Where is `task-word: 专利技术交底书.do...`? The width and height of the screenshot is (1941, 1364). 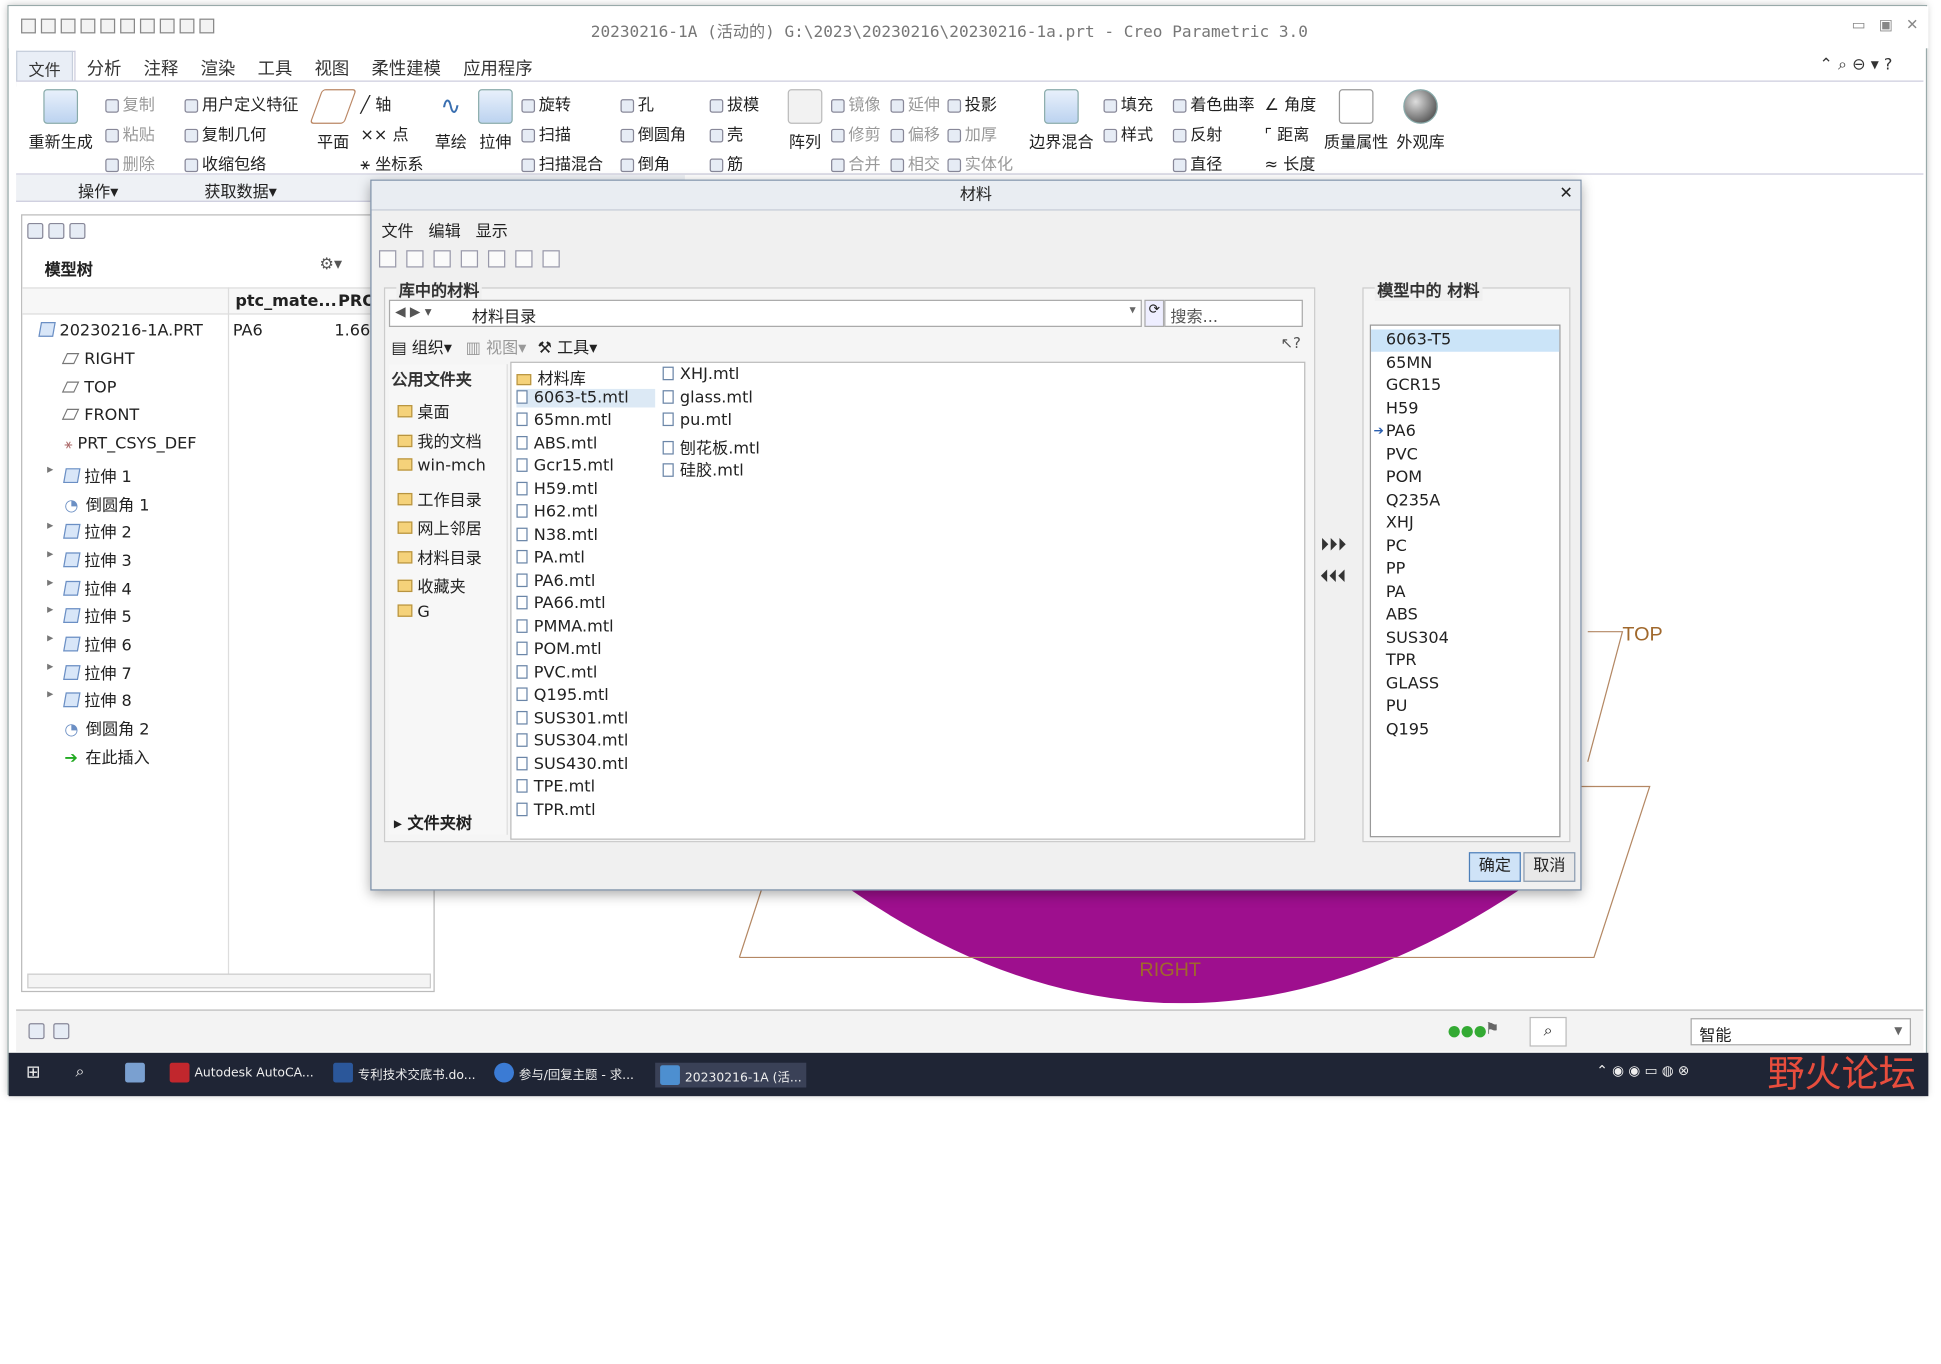
task-word: 专利技术交底书.do... is located at coordinates (404, 1072).